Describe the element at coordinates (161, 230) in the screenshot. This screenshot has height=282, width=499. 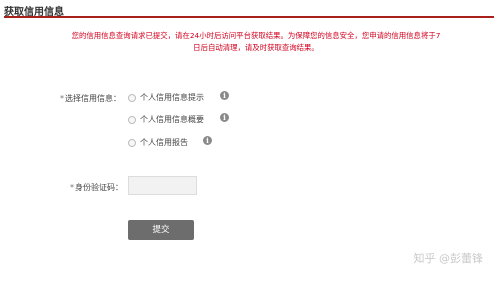
I see `submit-button: 提交` at that location.